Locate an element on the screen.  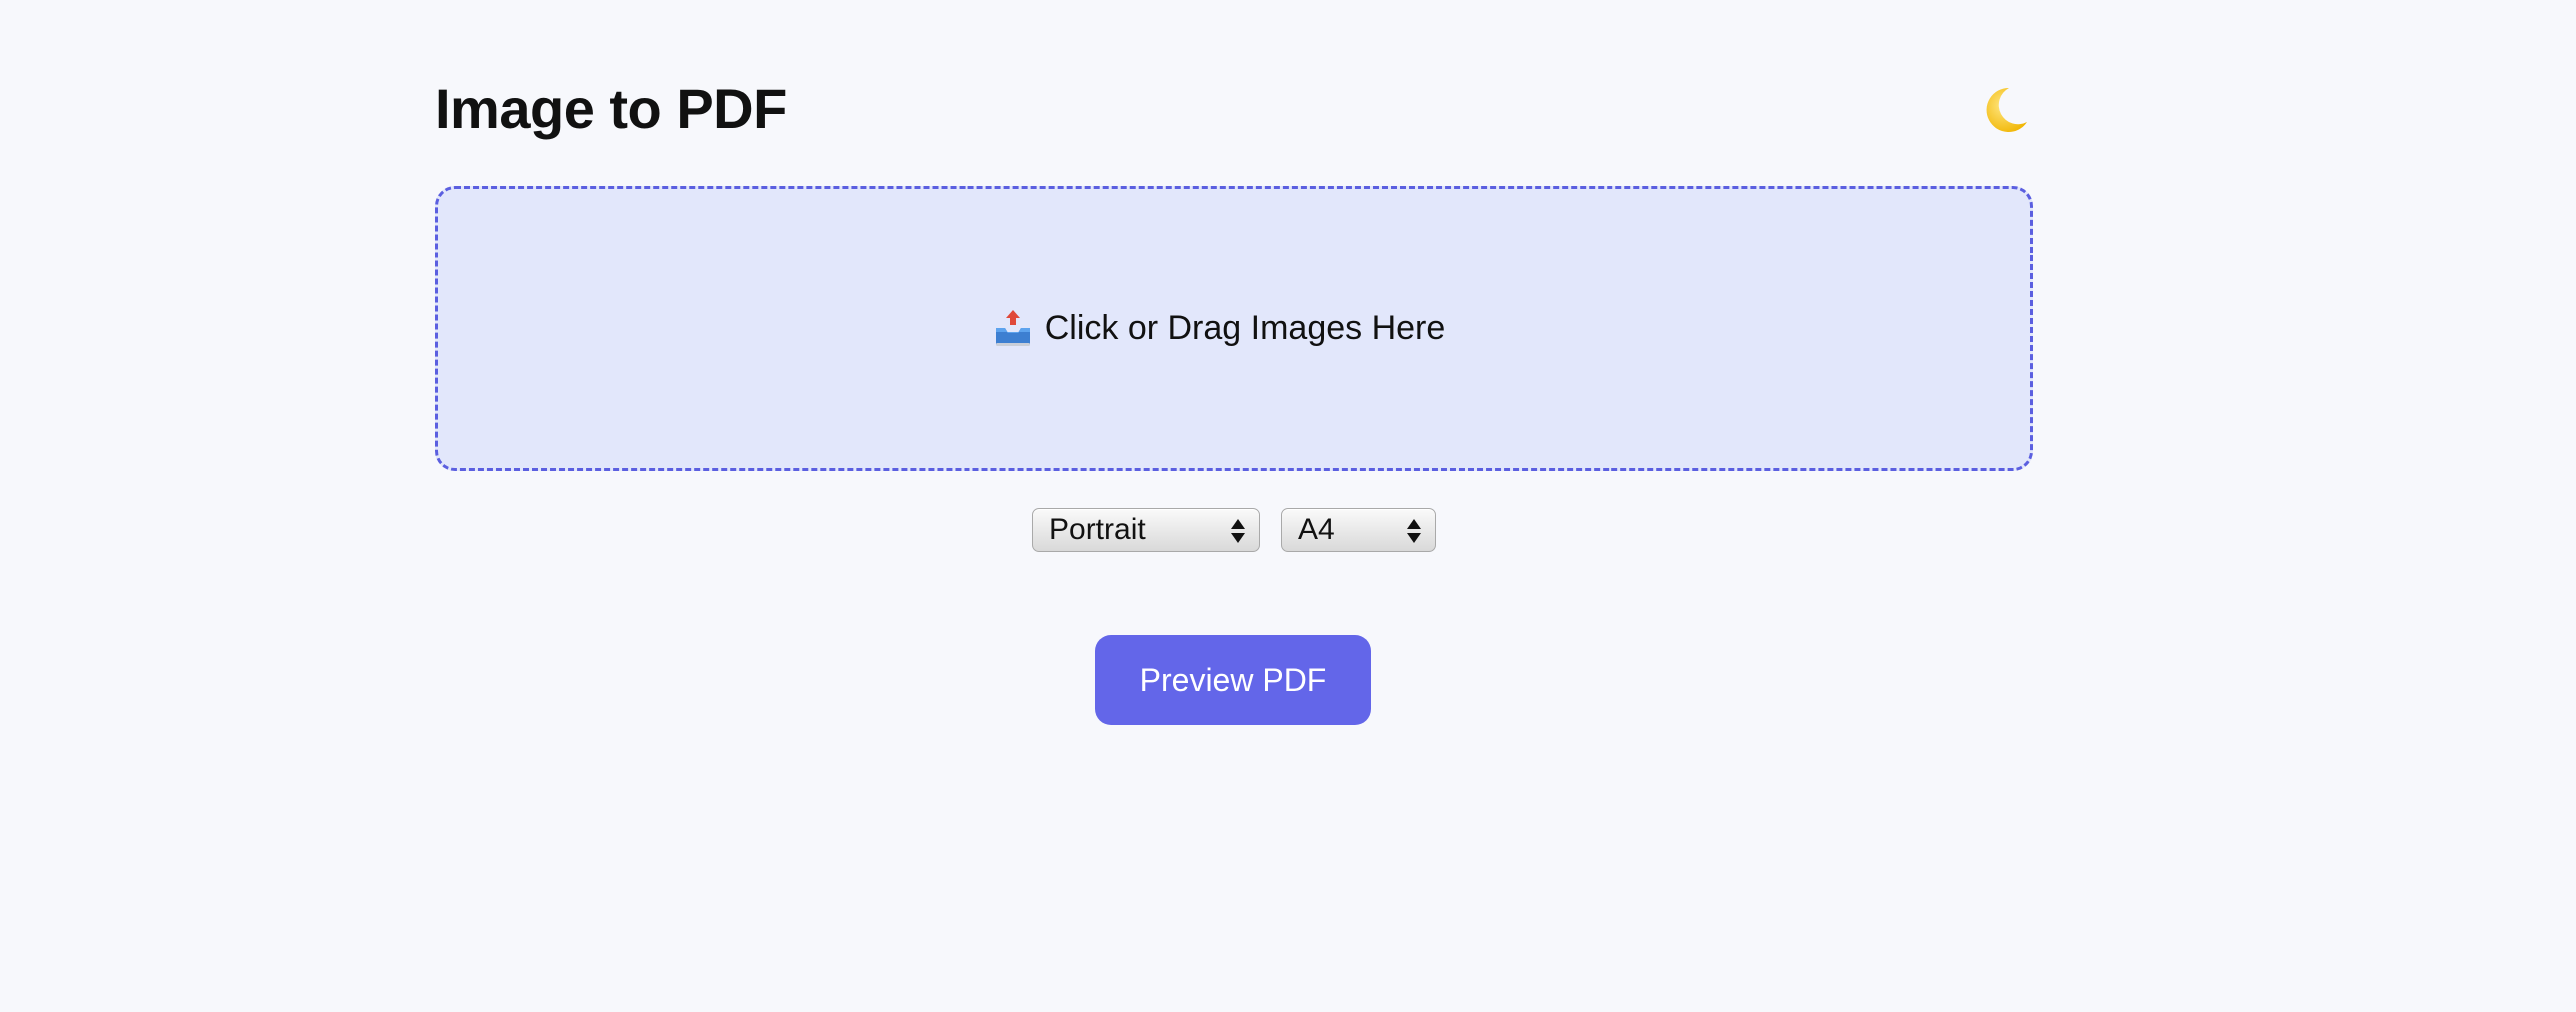
orientation-select-value: Portrait is located at coordinates (1097, 529).